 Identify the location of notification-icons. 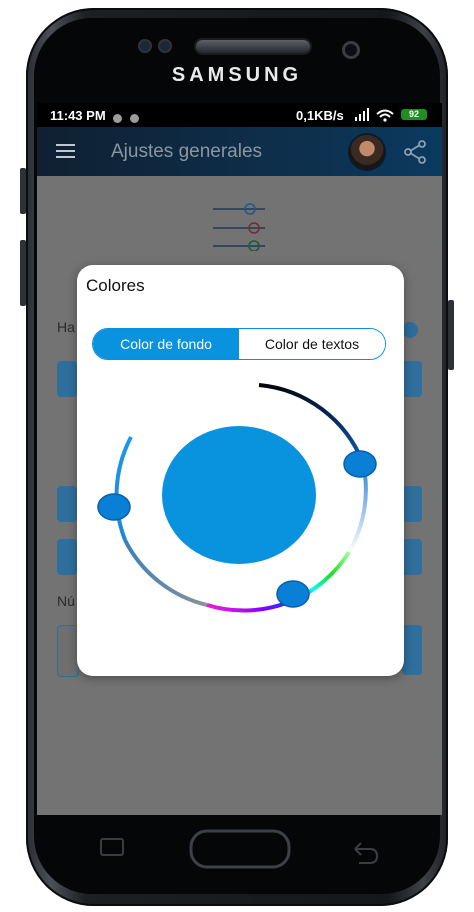
(130, 118).